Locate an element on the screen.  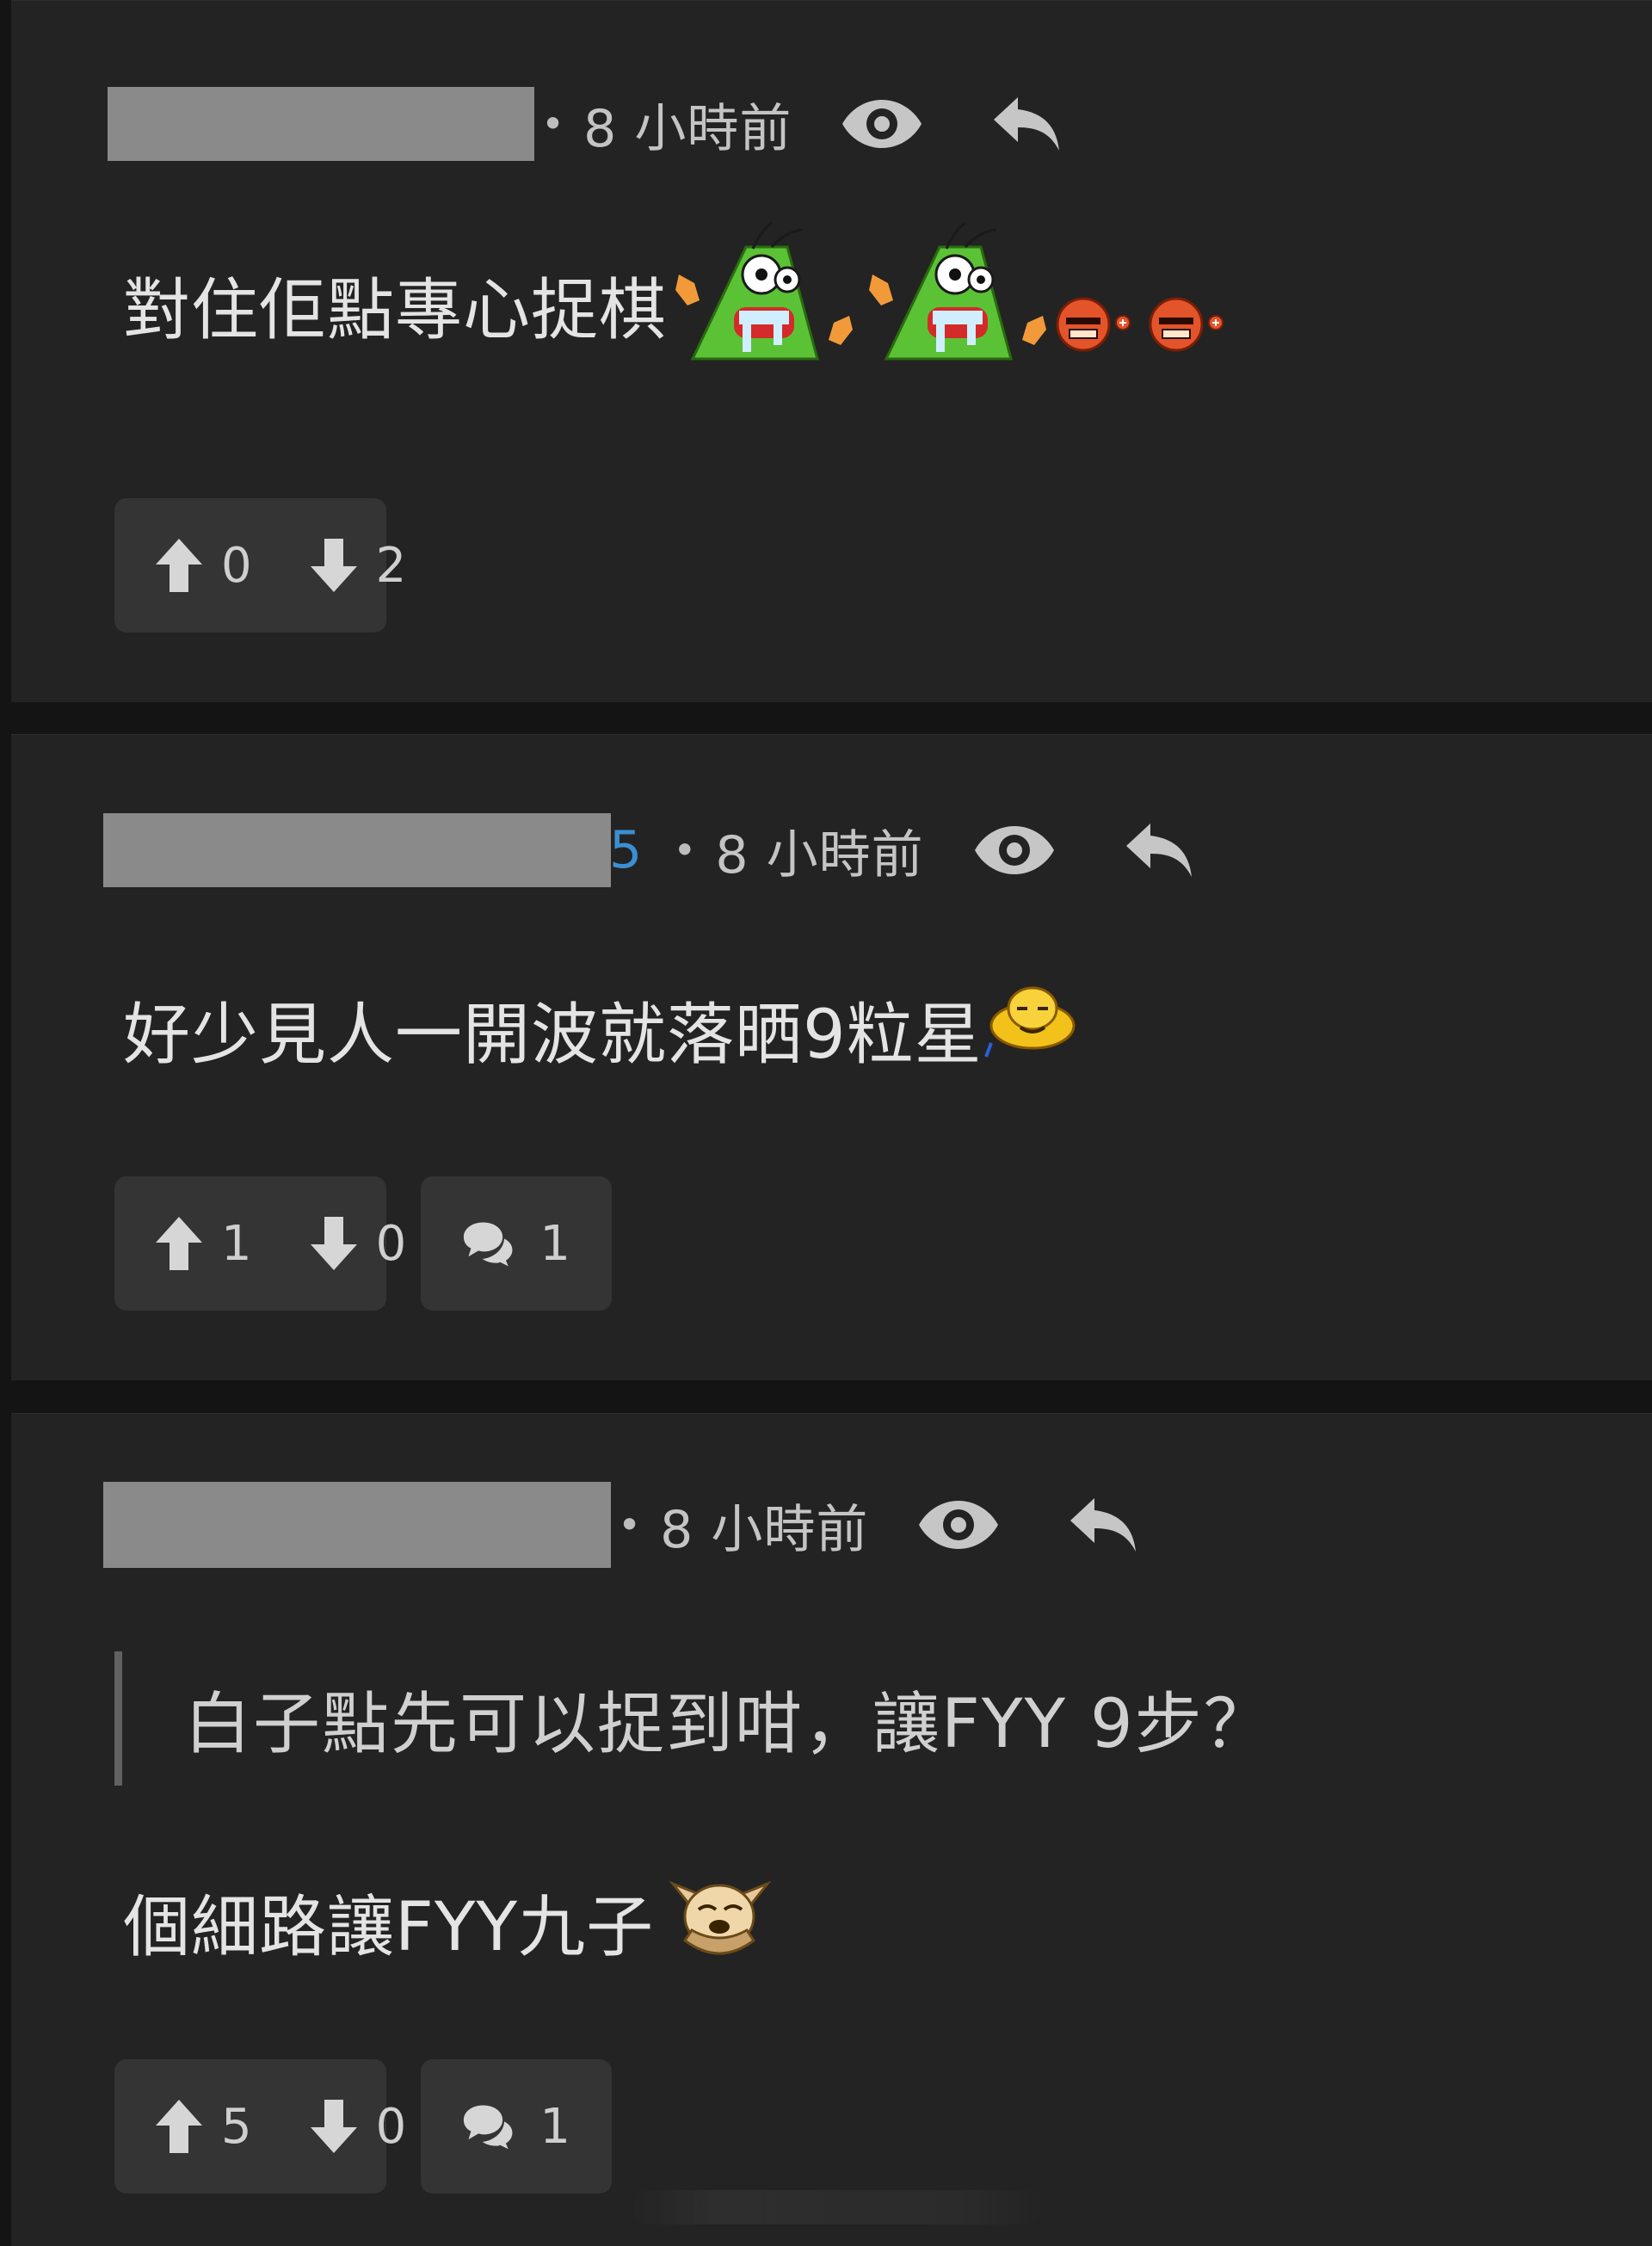
comment-meta: 5 • 8 小時前 is located at coordinates (654, 850).